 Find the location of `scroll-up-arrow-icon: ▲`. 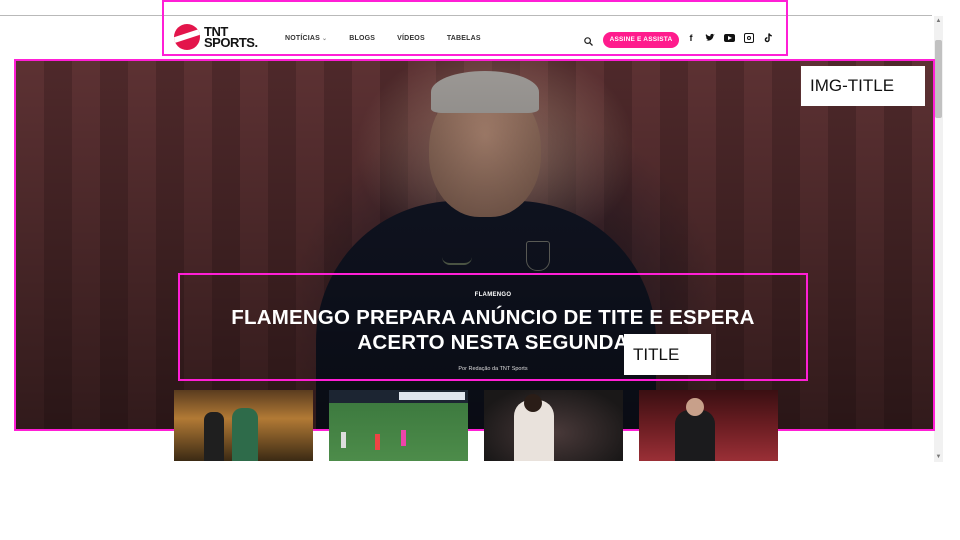

scroll-up-arrow-icon: ▲ is located at coordinates (938, 21).